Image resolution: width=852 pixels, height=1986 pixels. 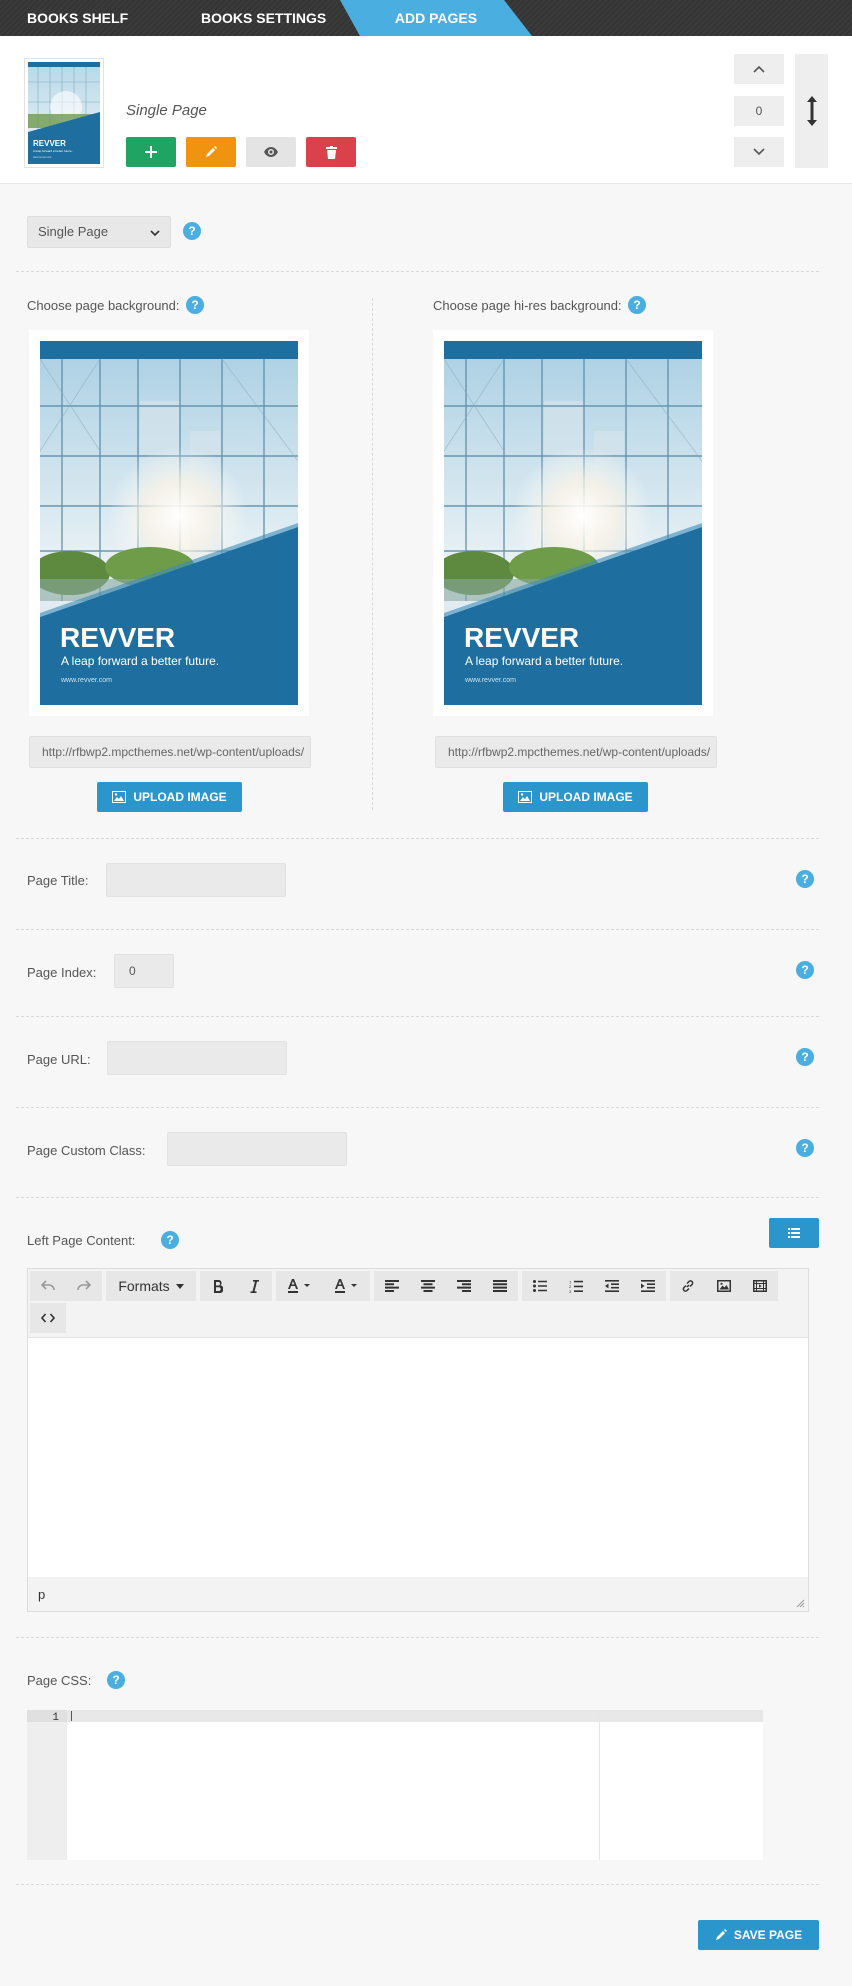 I want to click on toolbar-code-group, so click(x=48, y=1318).